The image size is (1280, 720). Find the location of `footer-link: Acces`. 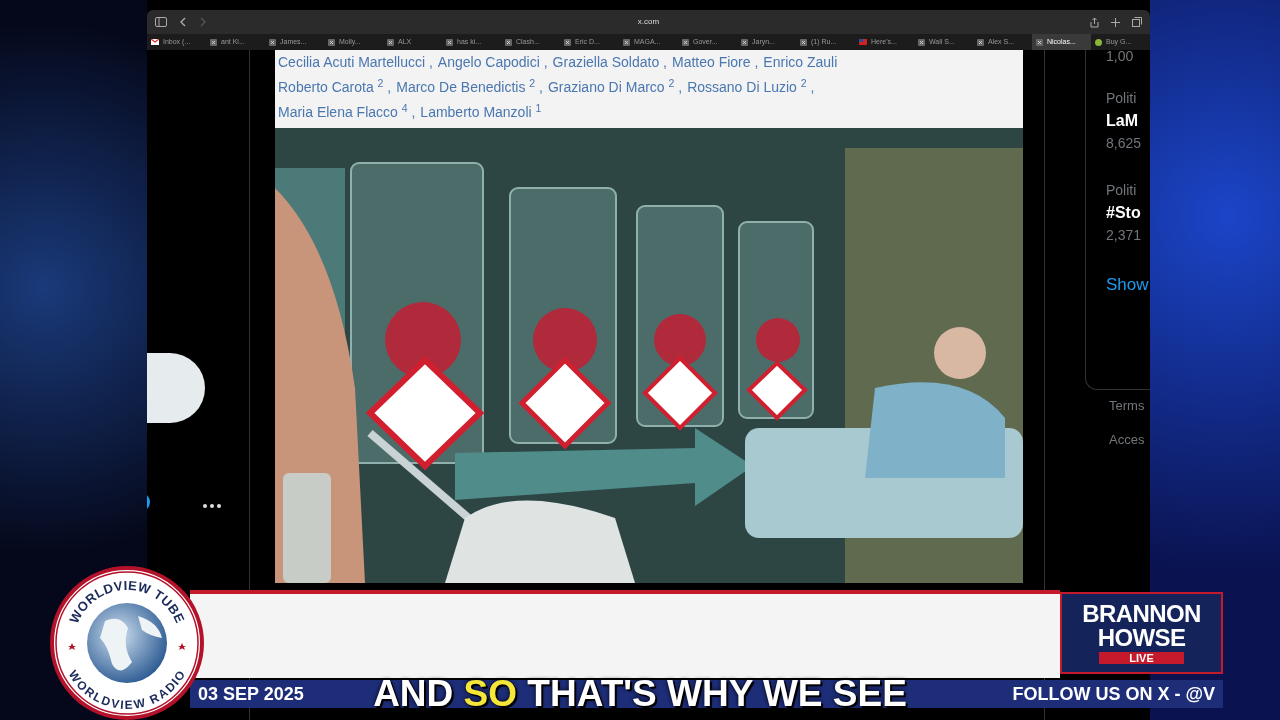

footer-link: Acces is located at coordinates (1127, 439).